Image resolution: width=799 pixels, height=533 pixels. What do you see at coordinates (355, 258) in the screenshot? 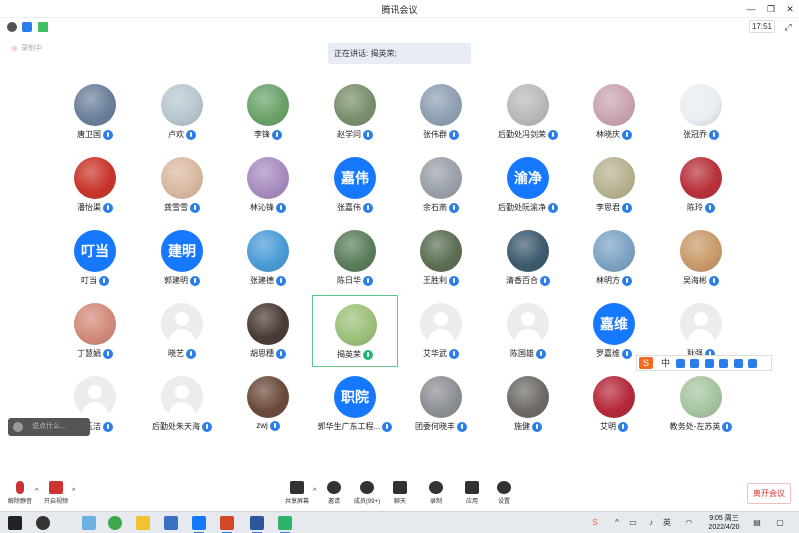
I see `participant-tile: 陈日华` at bounding box center [355, 258].